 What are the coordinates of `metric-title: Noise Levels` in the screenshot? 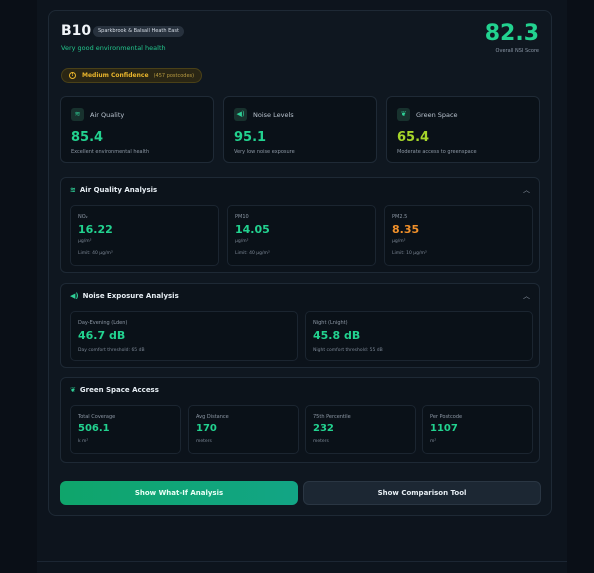 It's located at (273, 115).